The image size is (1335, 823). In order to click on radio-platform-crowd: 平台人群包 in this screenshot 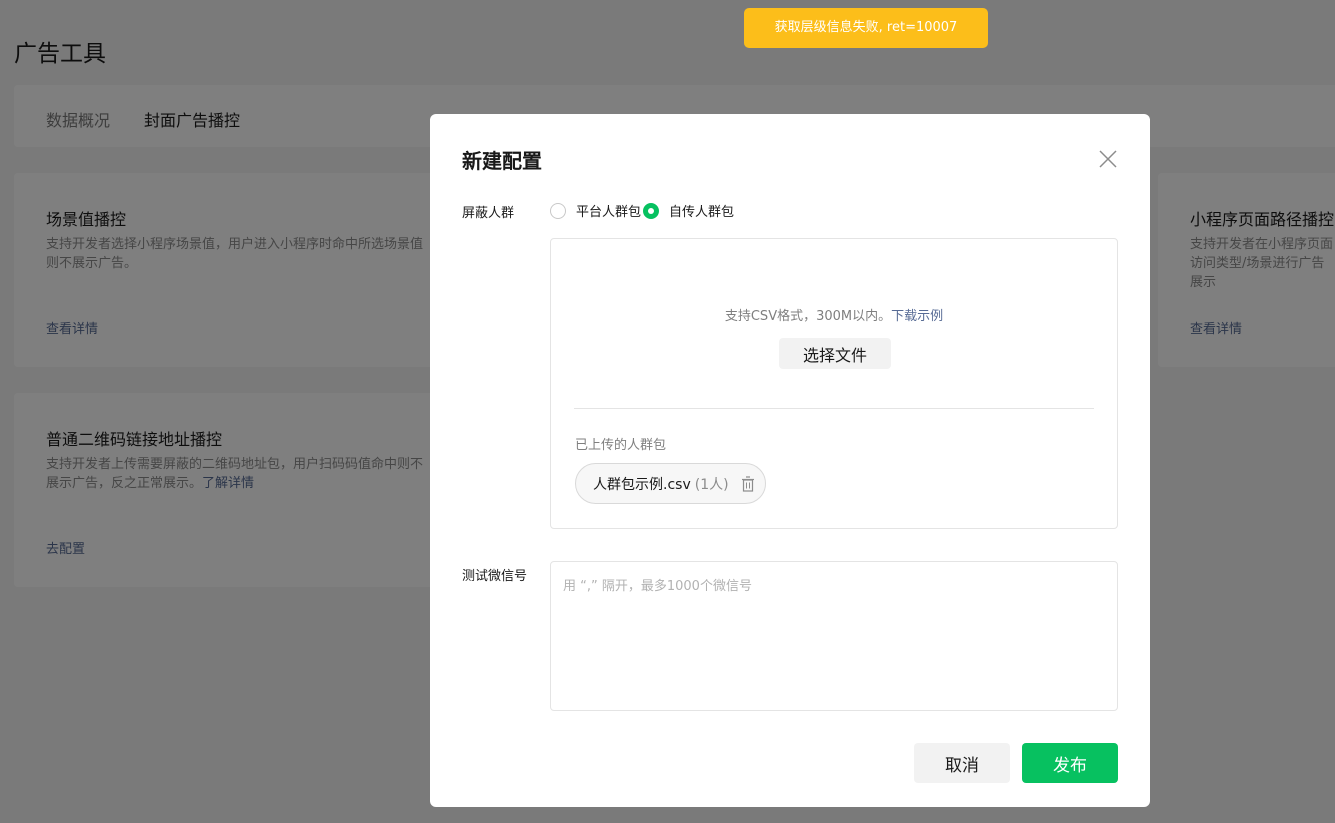, I will do `click(595, 210)`.